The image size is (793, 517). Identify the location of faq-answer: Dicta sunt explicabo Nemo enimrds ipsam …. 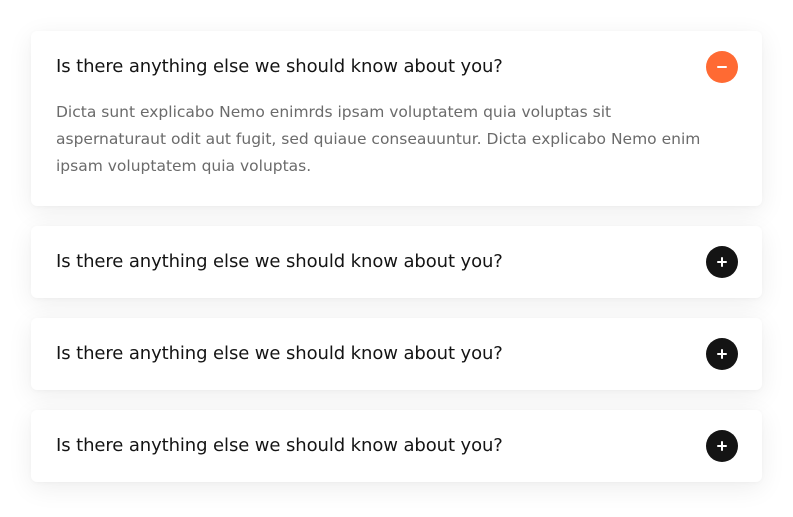
(378, 139).